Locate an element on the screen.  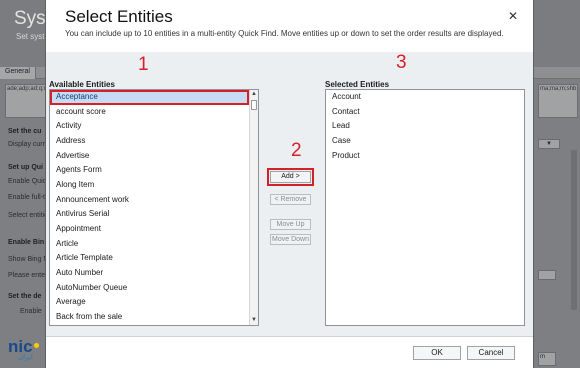
available-entity-item: Address is located at coordinates (149, 141).